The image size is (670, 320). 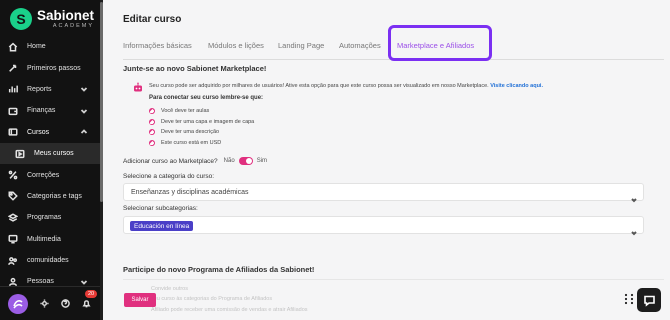 I want to click on tab-landing-page: Landing Page, so click(x=301, y=45).